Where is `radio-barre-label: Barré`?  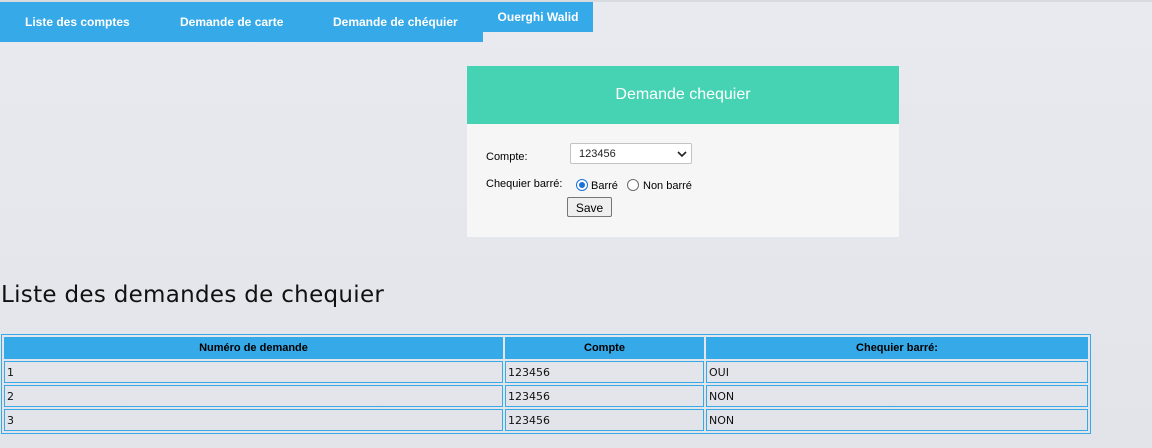
radio-barre-label: Barré is located at coordinates (604, 186).